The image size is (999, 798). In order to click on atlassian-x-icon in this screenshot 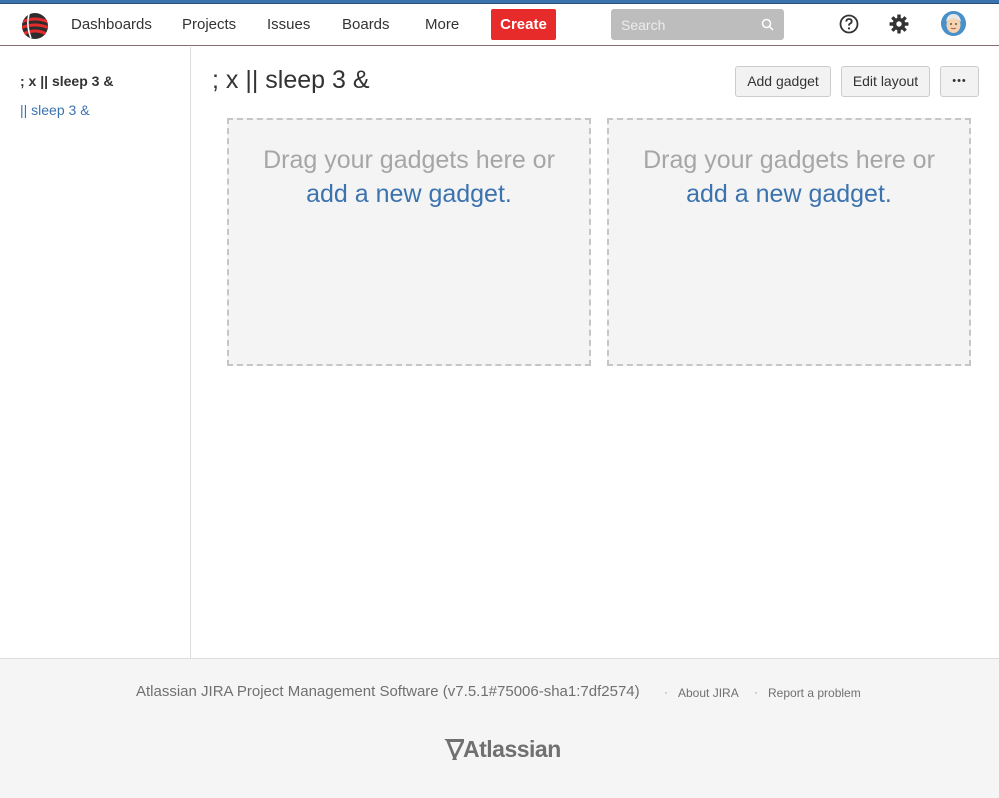, I will do `click(454, 749)`.